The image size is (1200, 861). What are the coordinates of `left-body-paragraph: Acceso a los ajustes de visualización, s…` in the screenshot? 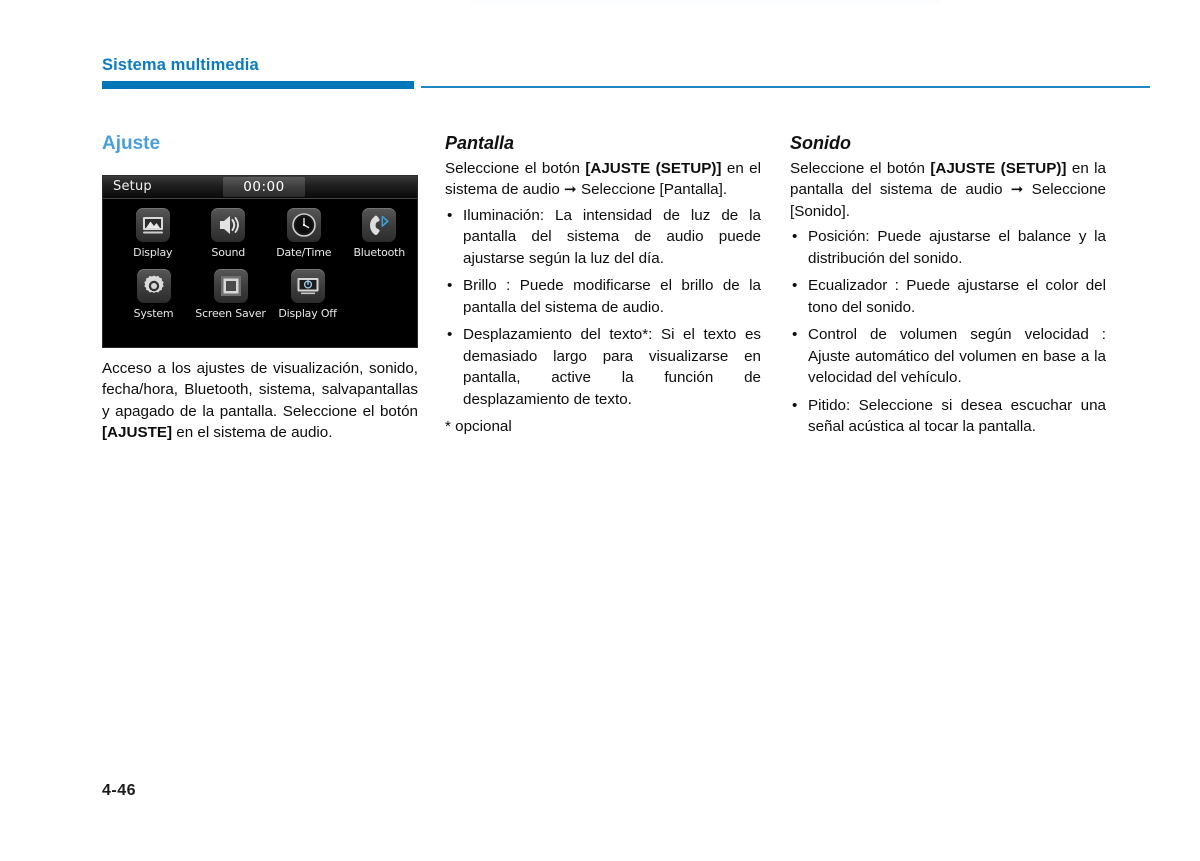 It's located at (260, 401).